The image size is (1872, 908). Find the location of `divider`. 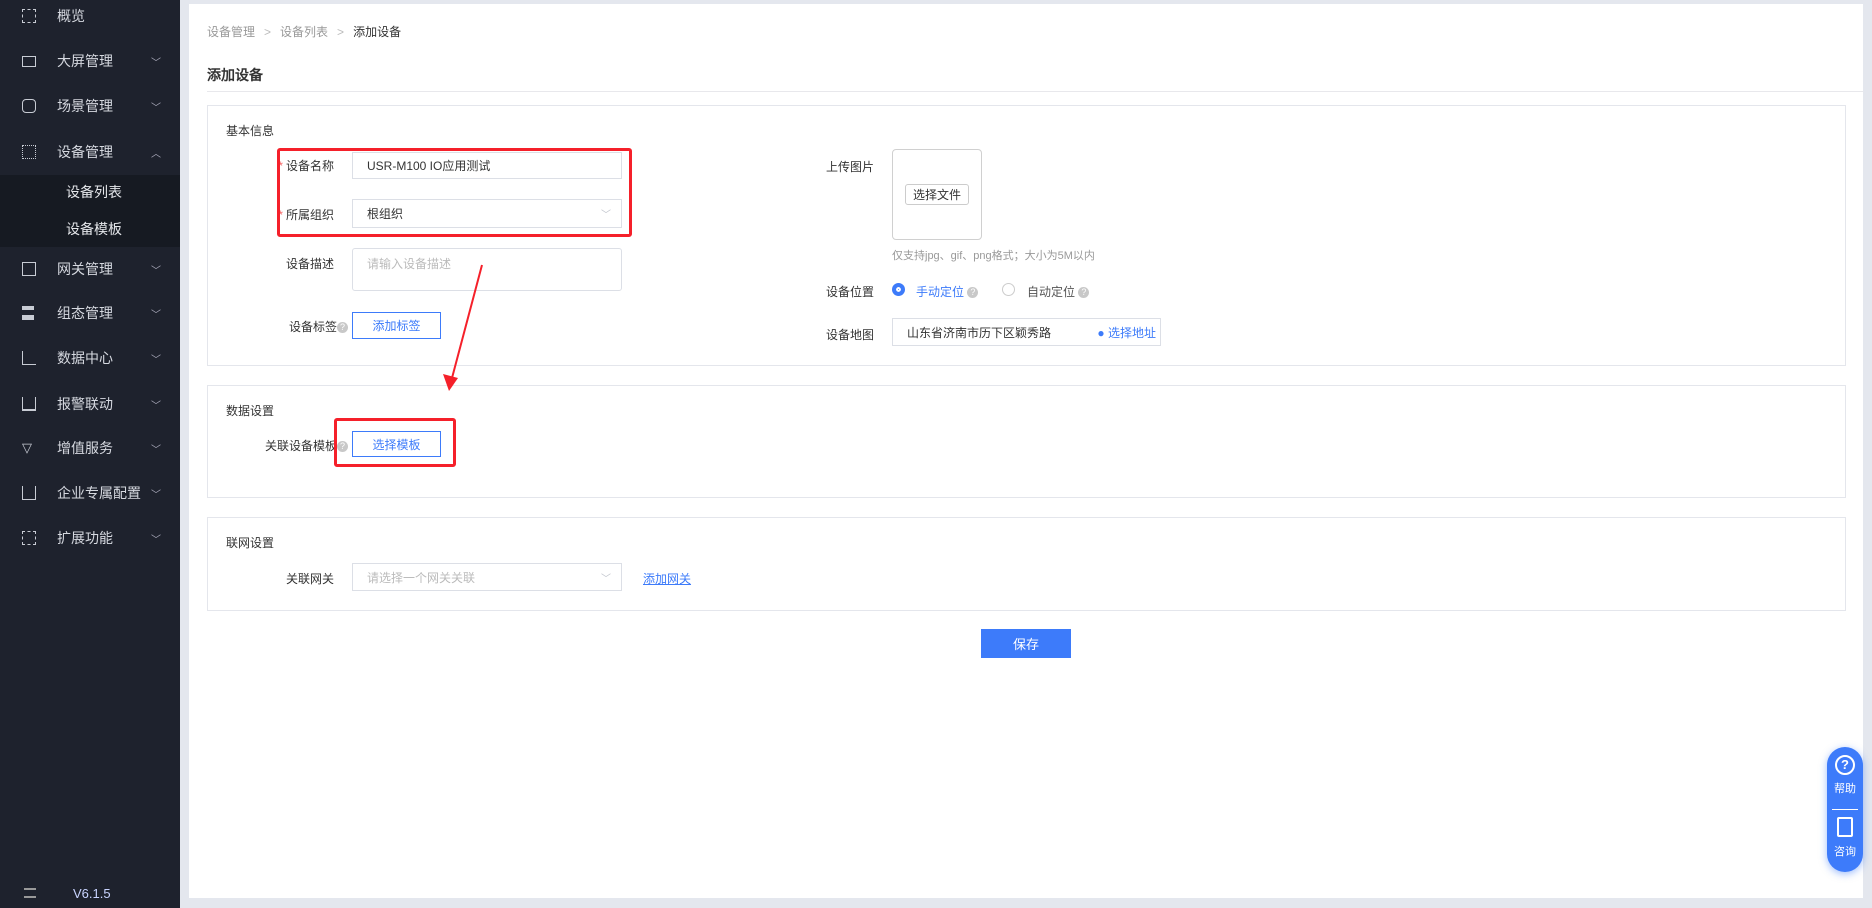

divider is located at coordinates (1845, 809).